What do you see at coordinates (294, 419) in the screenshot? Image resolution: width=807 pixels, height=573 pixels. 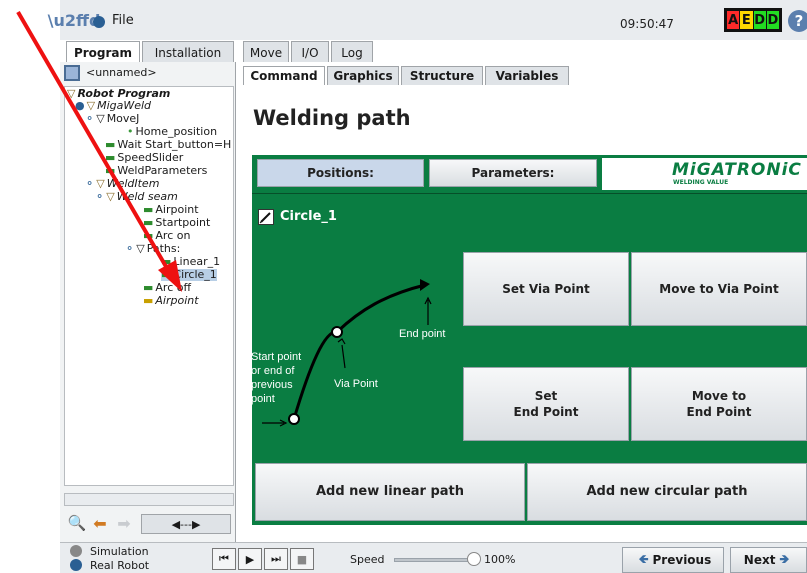 I see `start-point-marker` at bounding box center [294, 419].